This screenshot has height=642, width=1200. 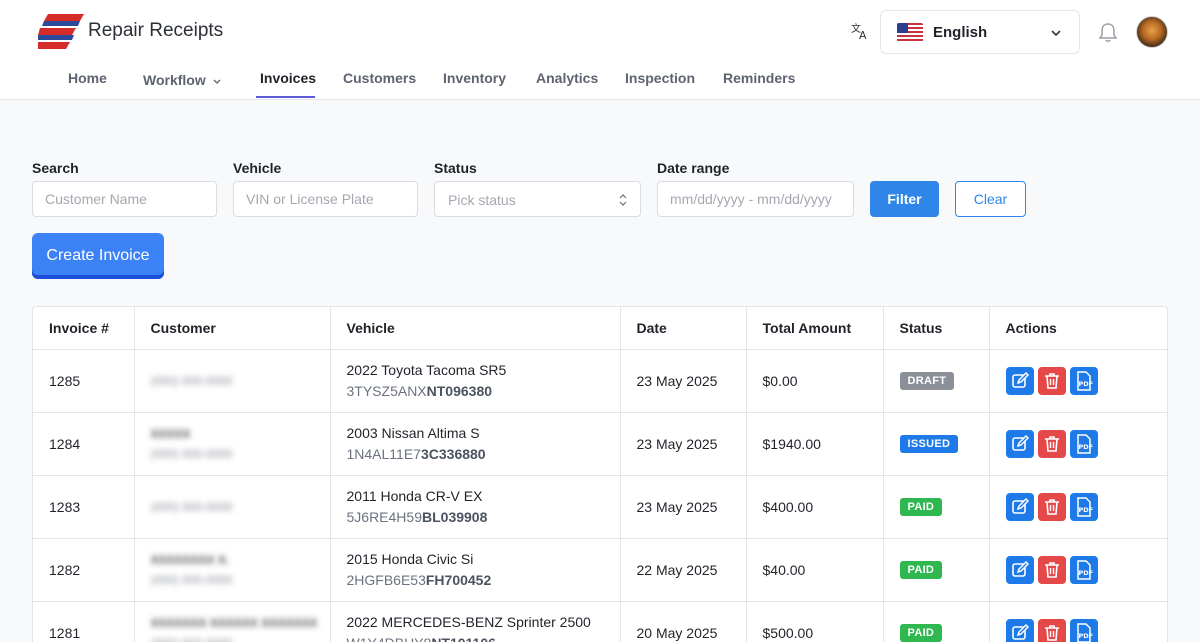 What do you see at coordinates (936, 444) in the screenshot?
I see `status-cell: ISSUED` at bounding box center [936, 444].